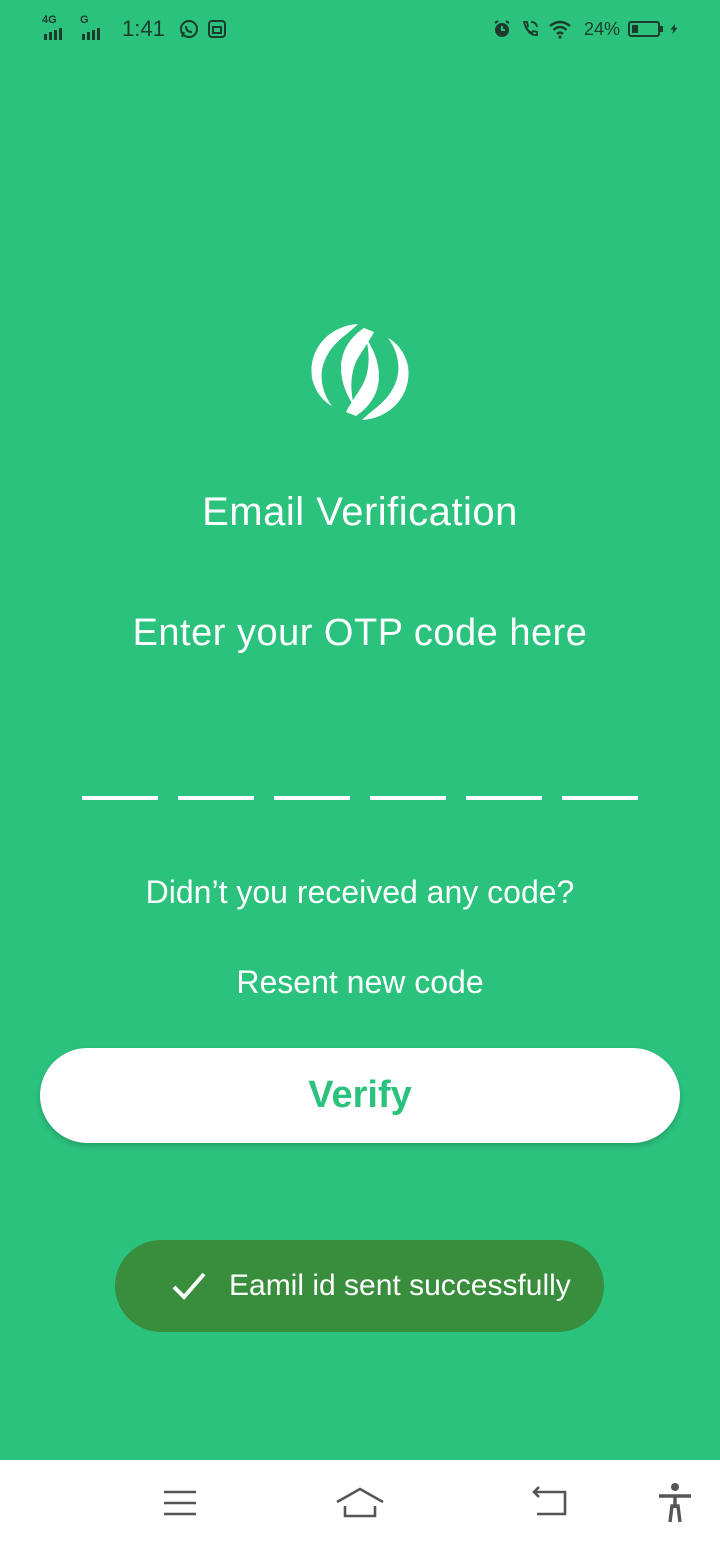 The image size is (720, 1544). I want to click on menu-icon, so click(180, 1503).